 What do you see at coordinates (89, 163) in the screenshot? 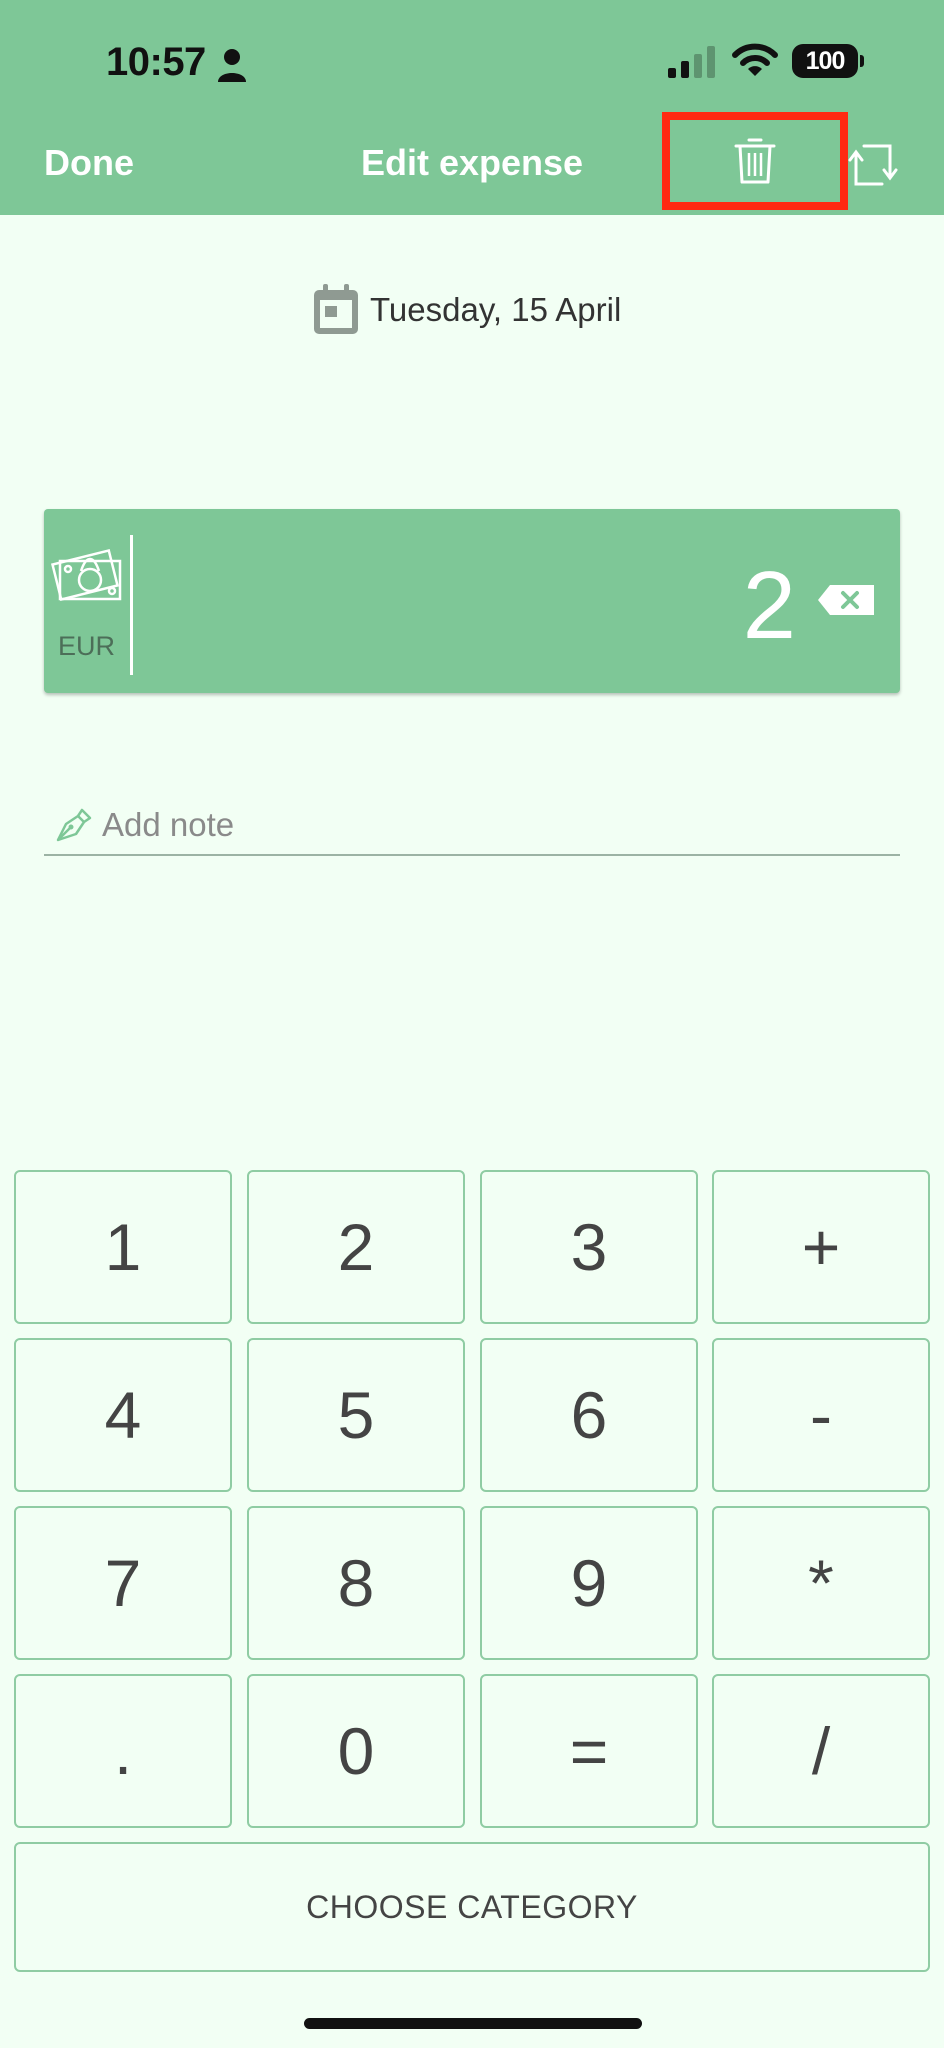
I see `done-button: Done` at bounding box center [89, 163].